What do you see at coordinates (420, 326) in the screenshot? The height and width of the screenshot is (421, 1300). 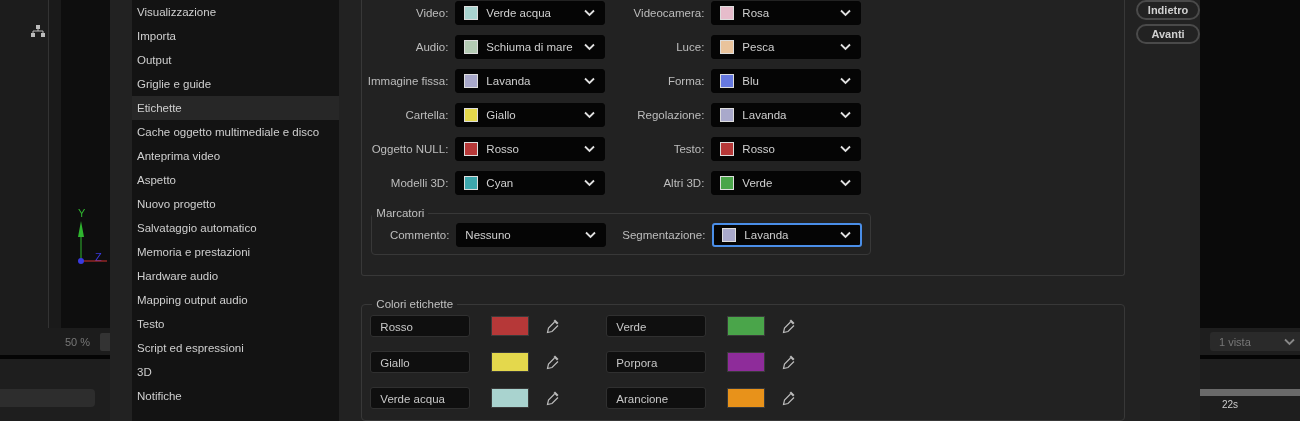 I see `label-name-field: Rosso` at bounding box center [420, 326].